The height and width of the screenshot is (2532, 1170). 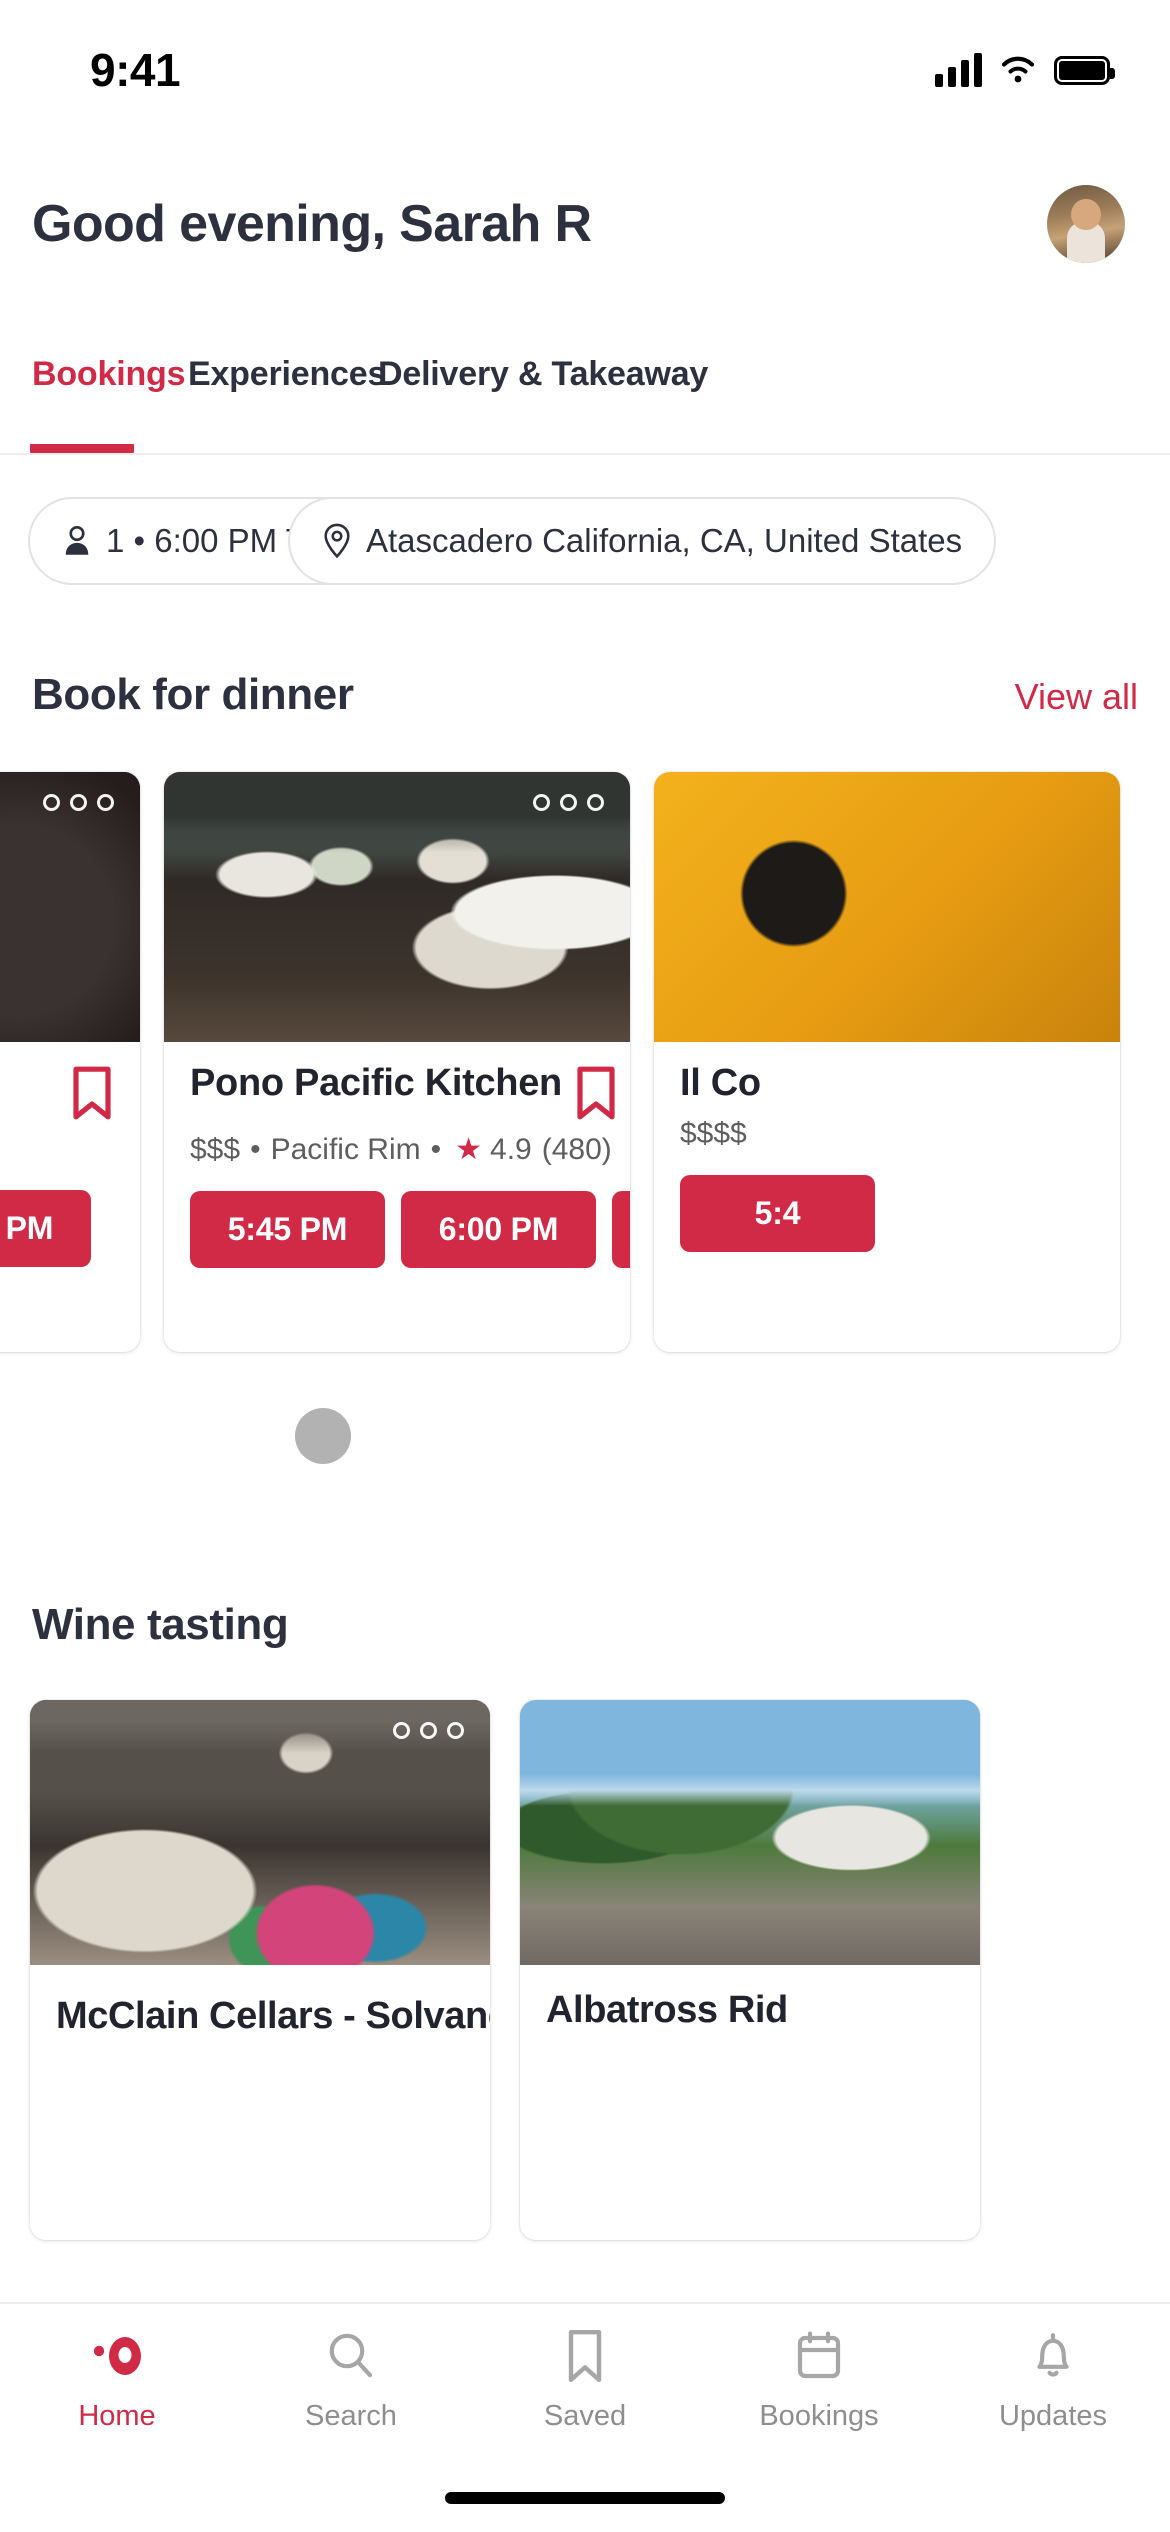 I want to click on tab-delivery-takeaway: Delivery & Takeaway, so click(x=543, y=374).